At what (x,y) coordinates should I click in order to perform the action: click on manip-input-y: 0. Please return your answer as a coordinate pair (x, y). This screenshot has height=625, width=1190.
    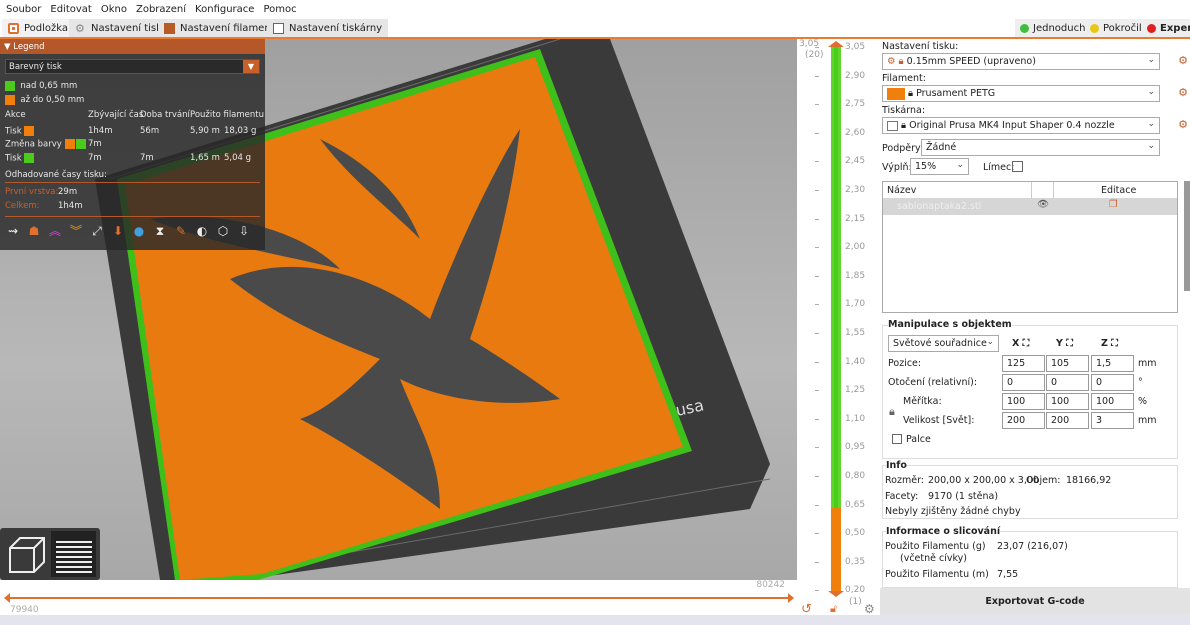
    Looking at the image, I should click on (1067, 382).